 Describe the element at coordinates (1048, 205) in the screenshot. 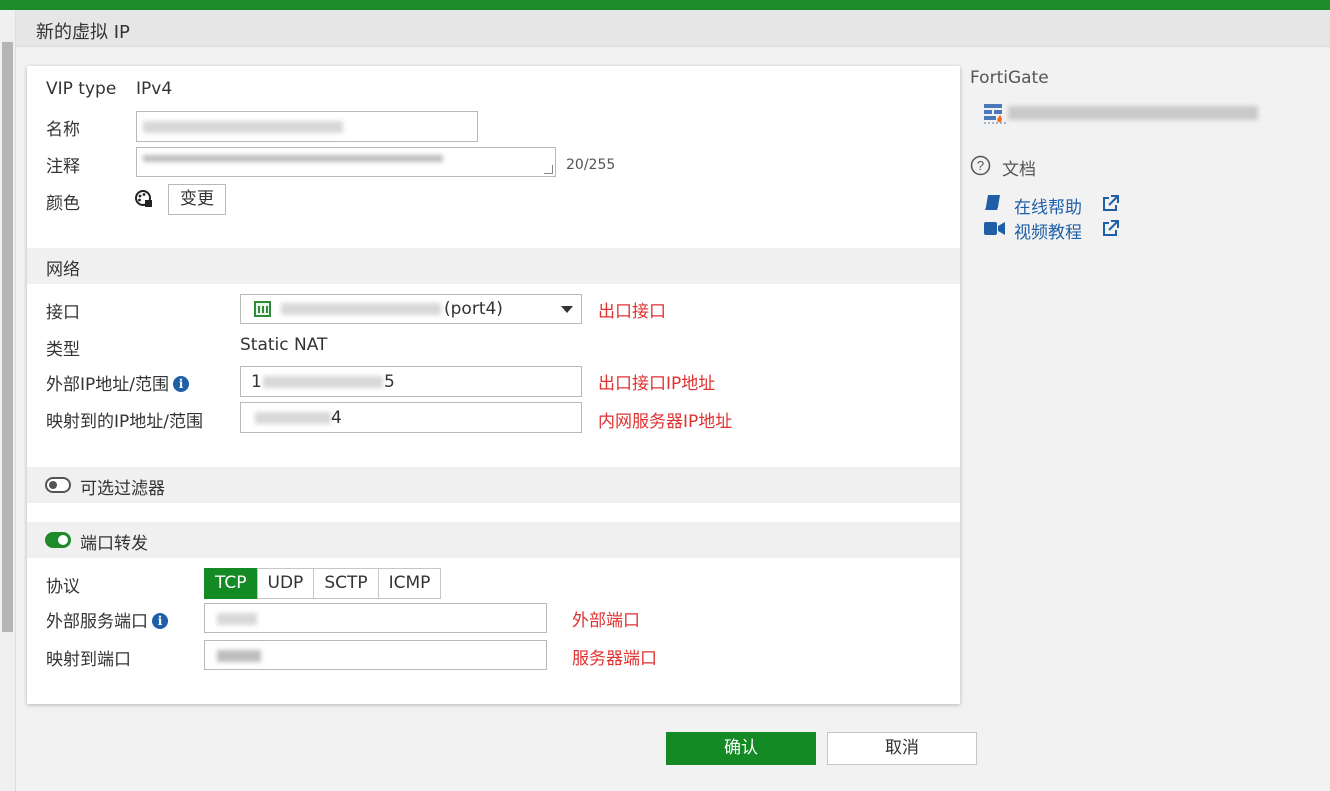

I see `online-help-link: 在线帮助` at that location.